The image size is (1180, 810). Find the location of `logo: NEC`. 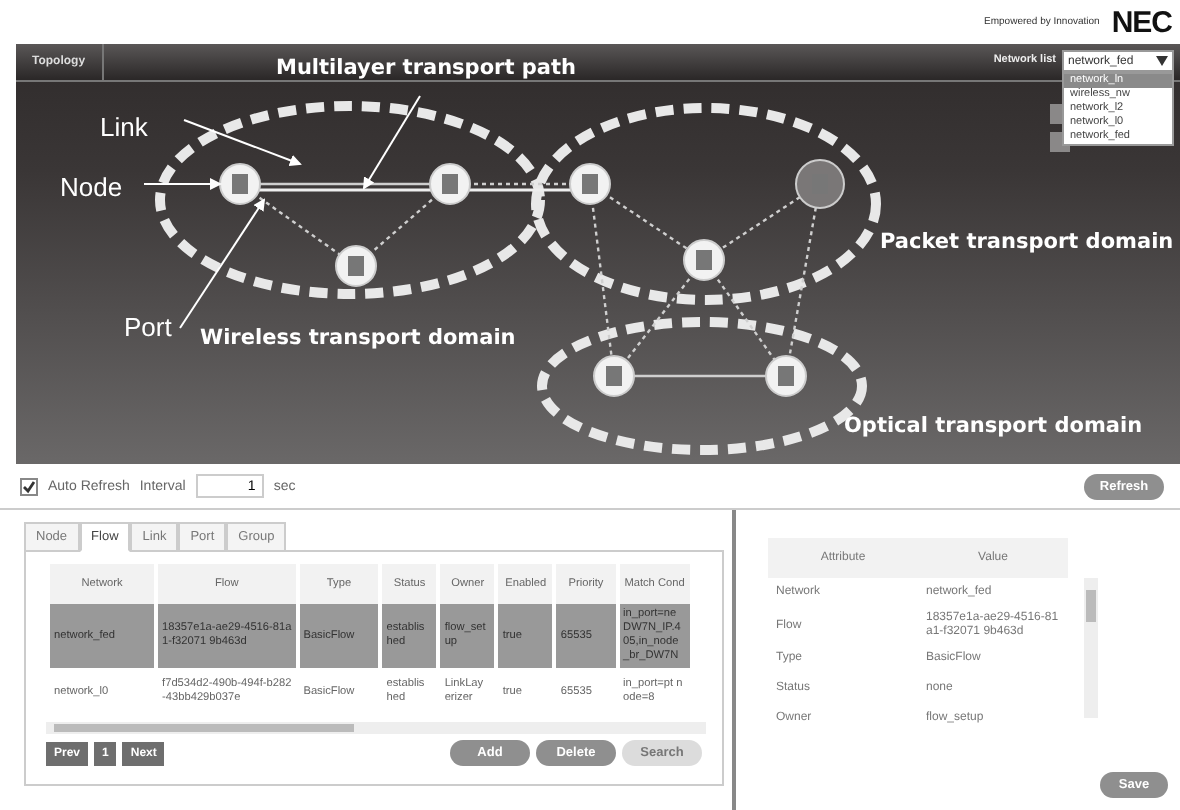

logo: NEC is located at coordinates (1141, 22).